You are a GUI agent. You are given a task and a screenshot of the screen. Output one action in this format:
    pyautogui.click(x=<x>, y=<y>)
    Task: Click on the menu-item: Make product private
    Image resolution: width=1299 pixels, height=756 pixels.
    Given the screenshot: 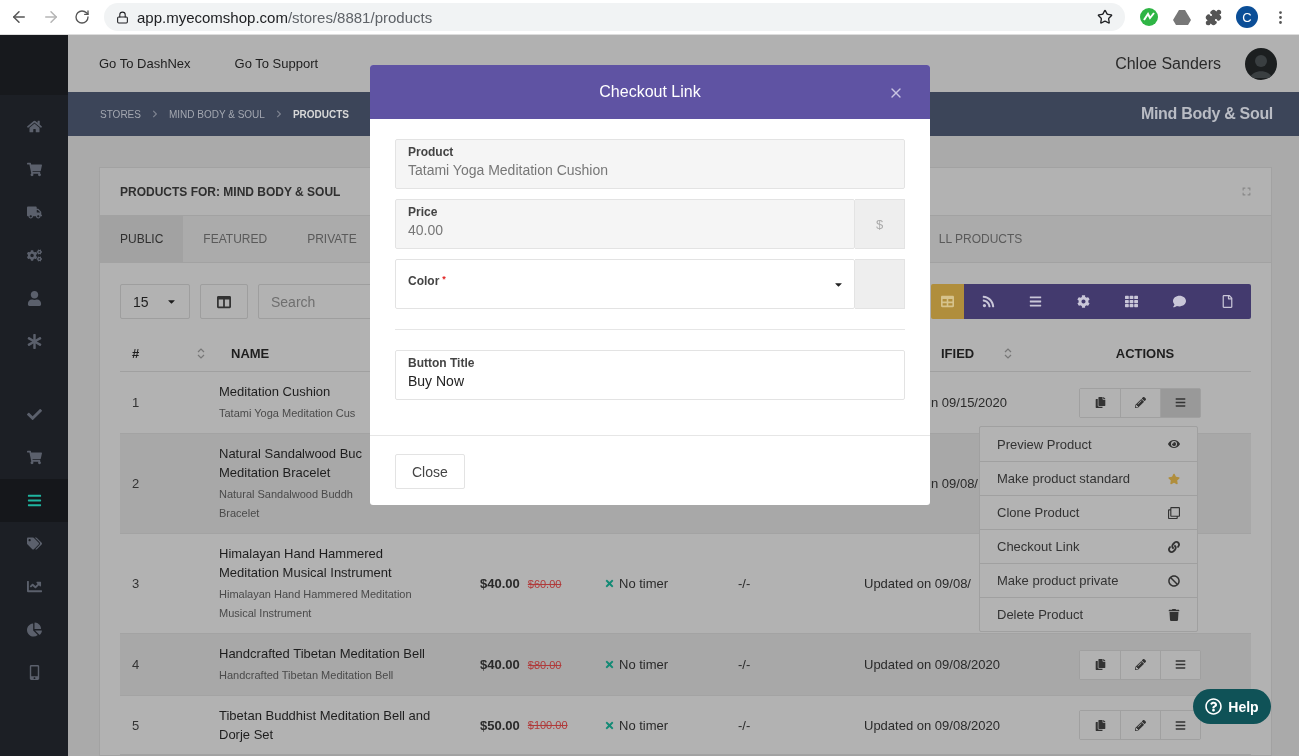 What is the action you would take?
    pyautogui.click(x=1088, y=580)
    